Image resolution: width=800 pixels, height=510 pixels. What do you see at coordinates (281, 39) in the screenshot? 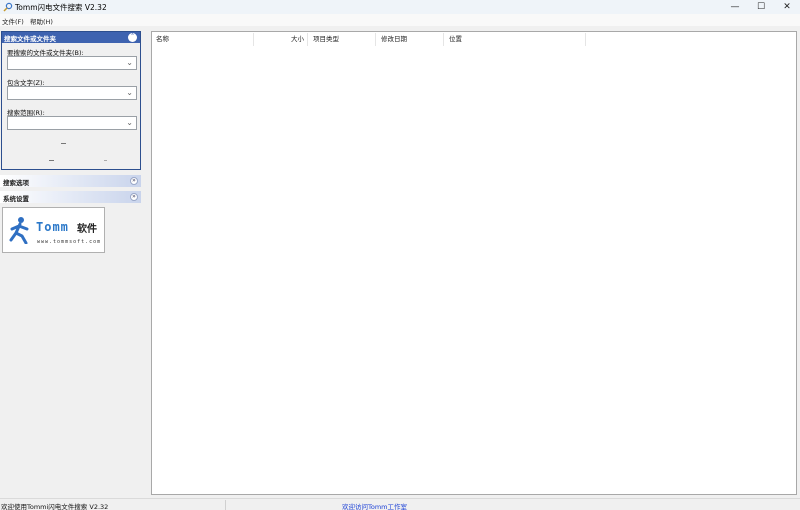
I see `column-header-size: 大小` at bounding box center [281, 39].